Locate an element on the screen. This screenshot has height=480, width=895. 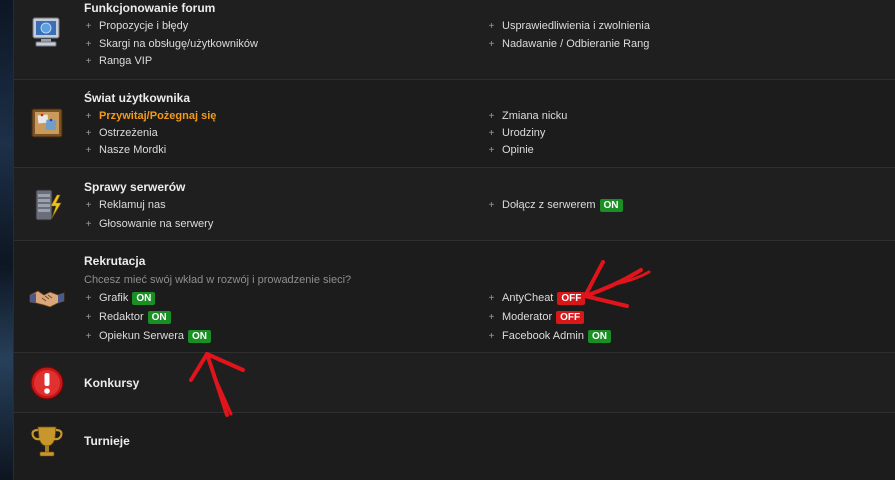
subforum-antycheat: + AntyCheat OFF is located at coordinates (536, 298).